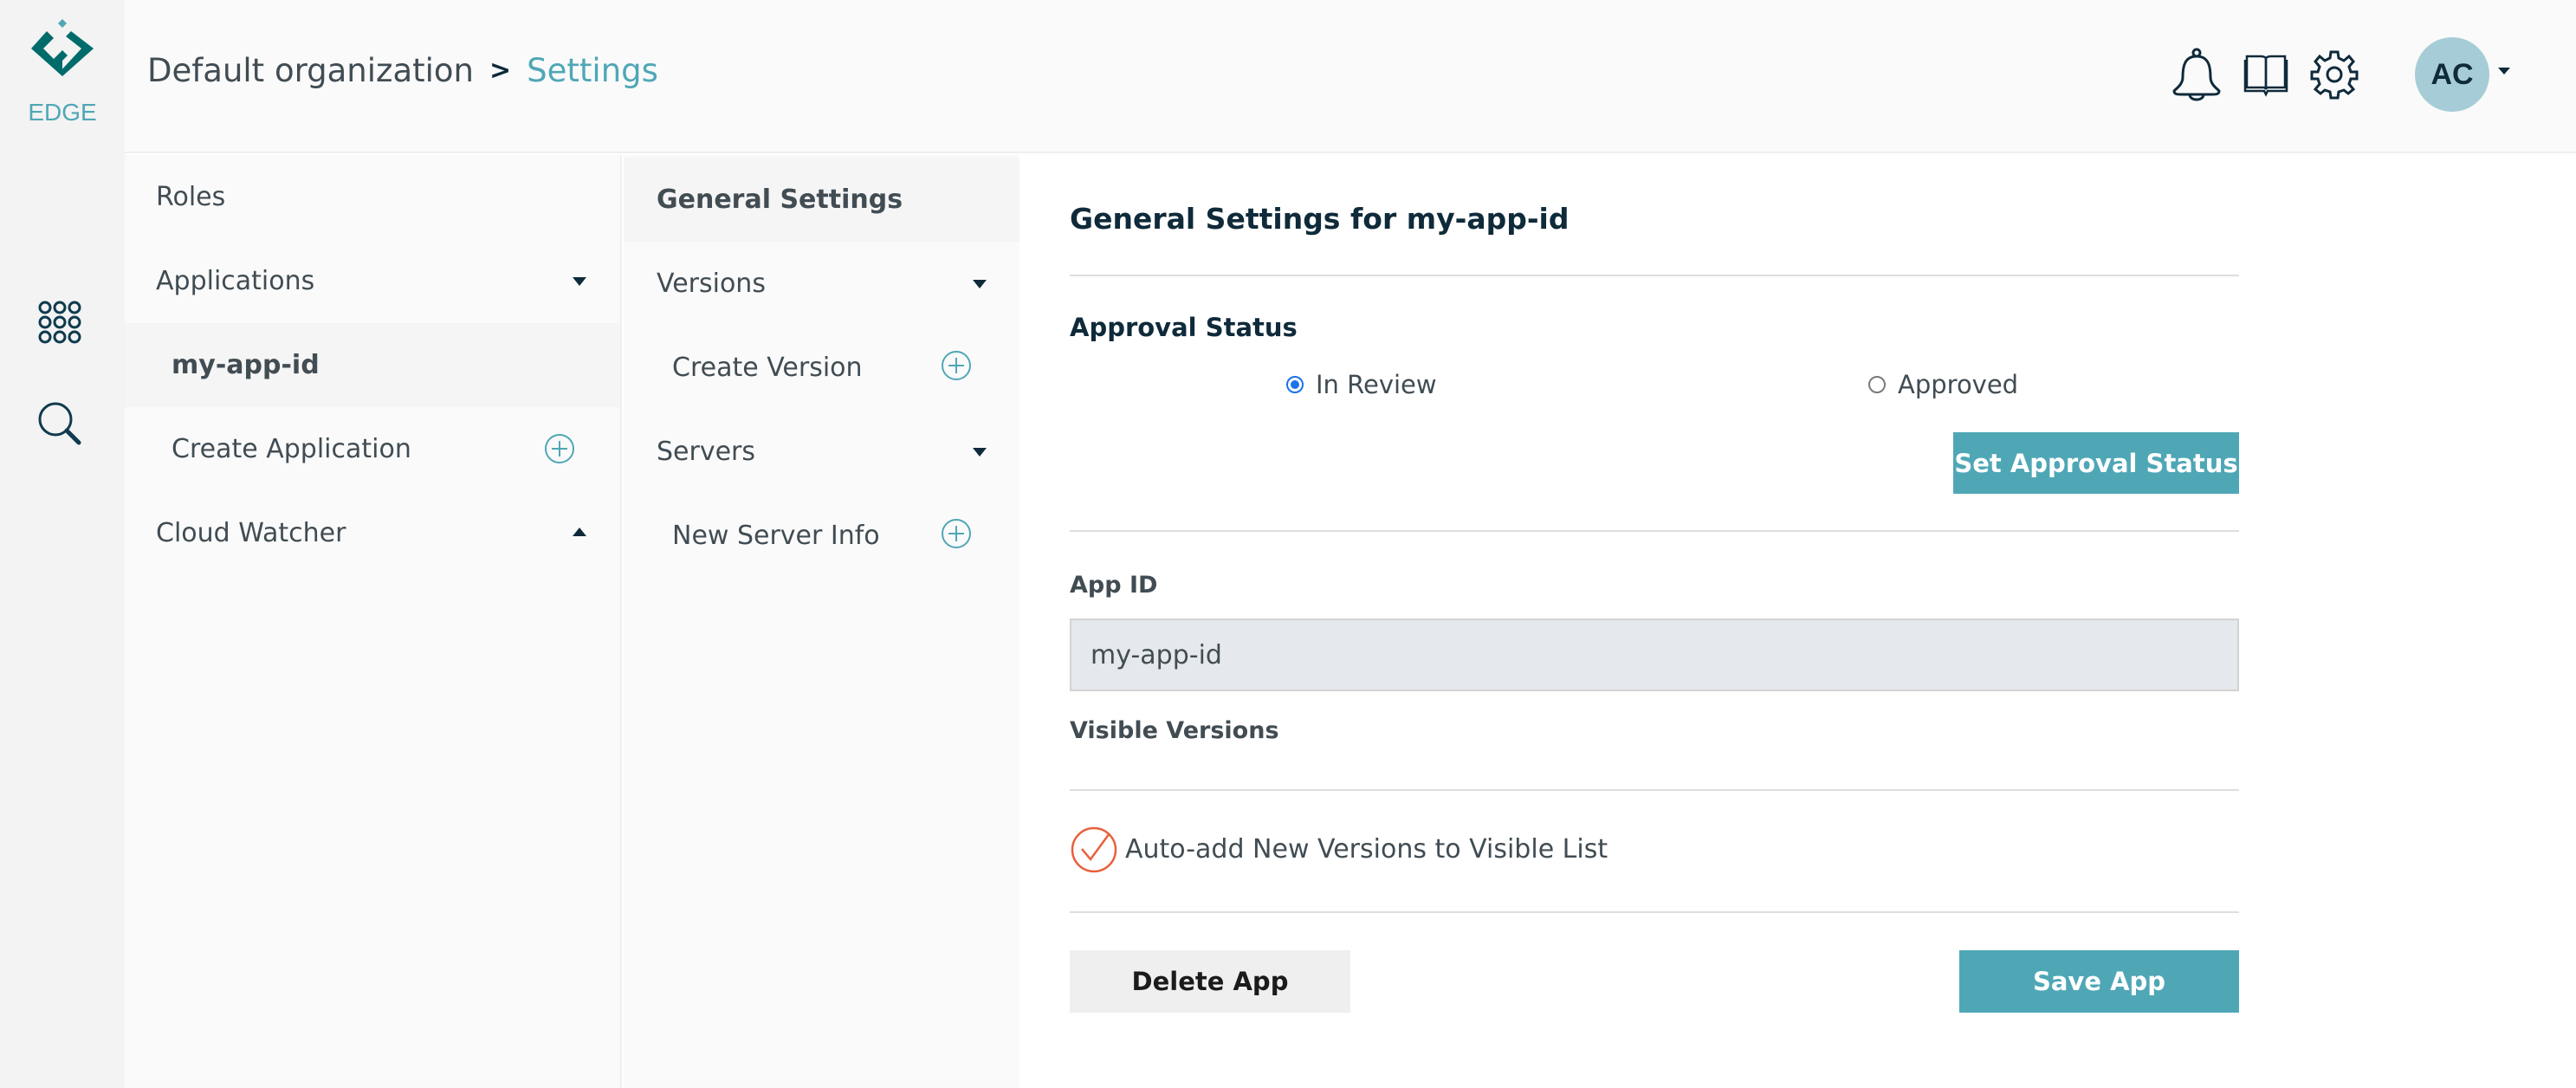 Image resolution: width=2576 pixels, height=1088 pixels. What do you see at coordinates (821, 452) in the screenshot?
I see `nav-item-servers: Servers` at bounding box center [821, 452].